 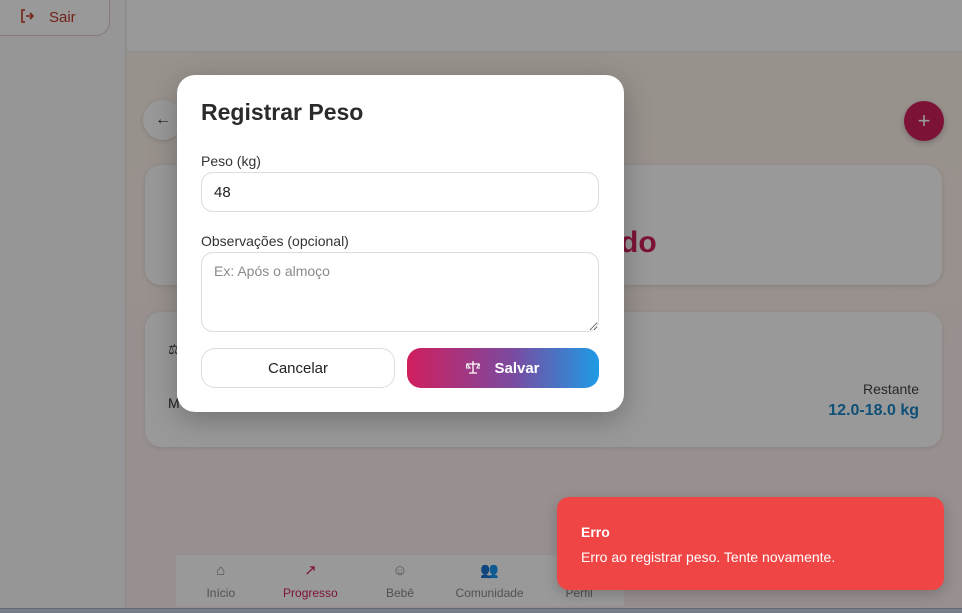 I want to click on notes-textarea, so click(x=400, y=292).